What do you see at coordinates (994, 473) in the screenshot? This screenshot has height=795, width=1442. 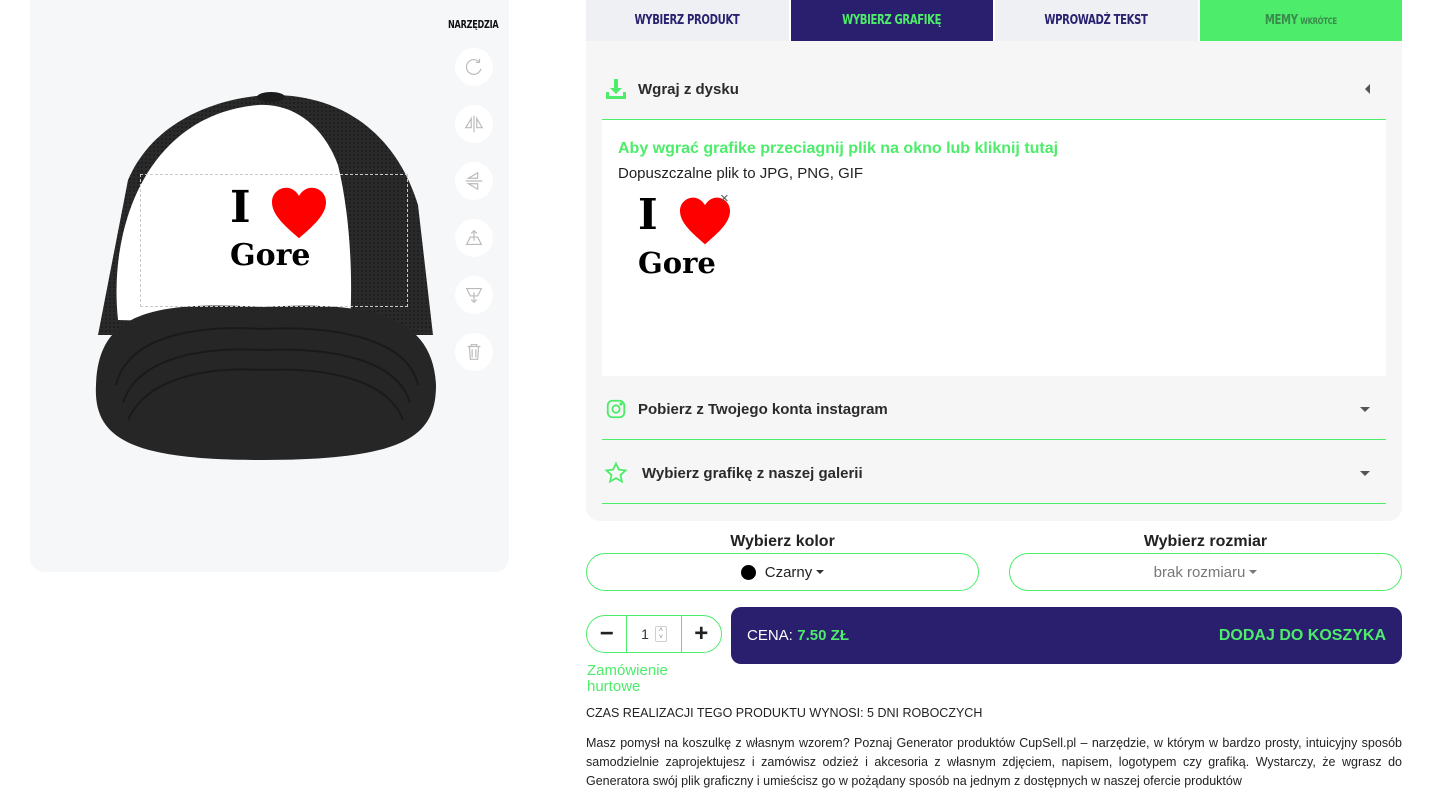 I see `gallery-header: Wybierz grafikę z naszej galerii` at bounding box center [994, 473].